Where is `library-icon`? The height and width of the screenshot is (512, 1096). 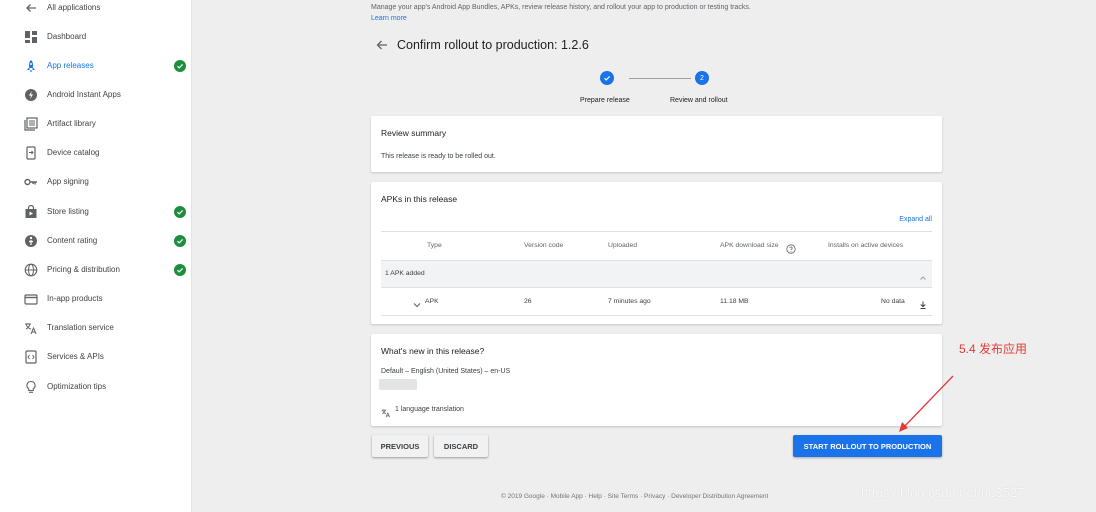
library-icon is located at coordinates (31, 123).